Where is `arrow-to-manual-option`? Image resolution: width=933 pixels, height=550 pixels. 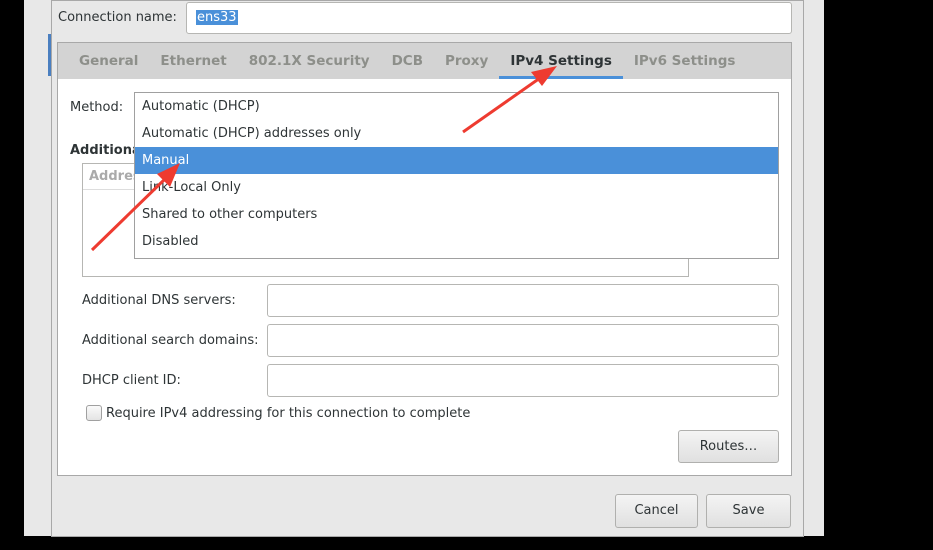
arrow-to-manual-option is located at coordinates (135, 207).